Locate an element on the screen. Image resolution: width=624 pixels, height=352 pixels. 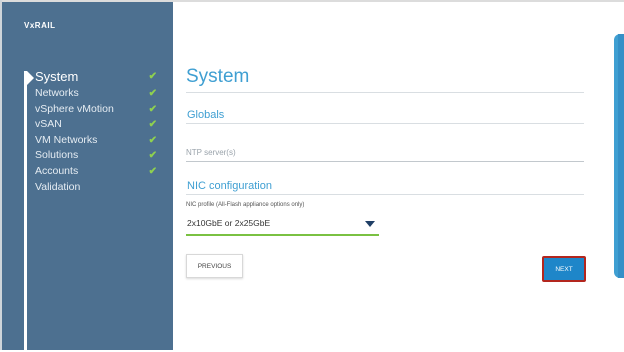
previous-button: PREVIOUS is located at coordinates (214, 266).